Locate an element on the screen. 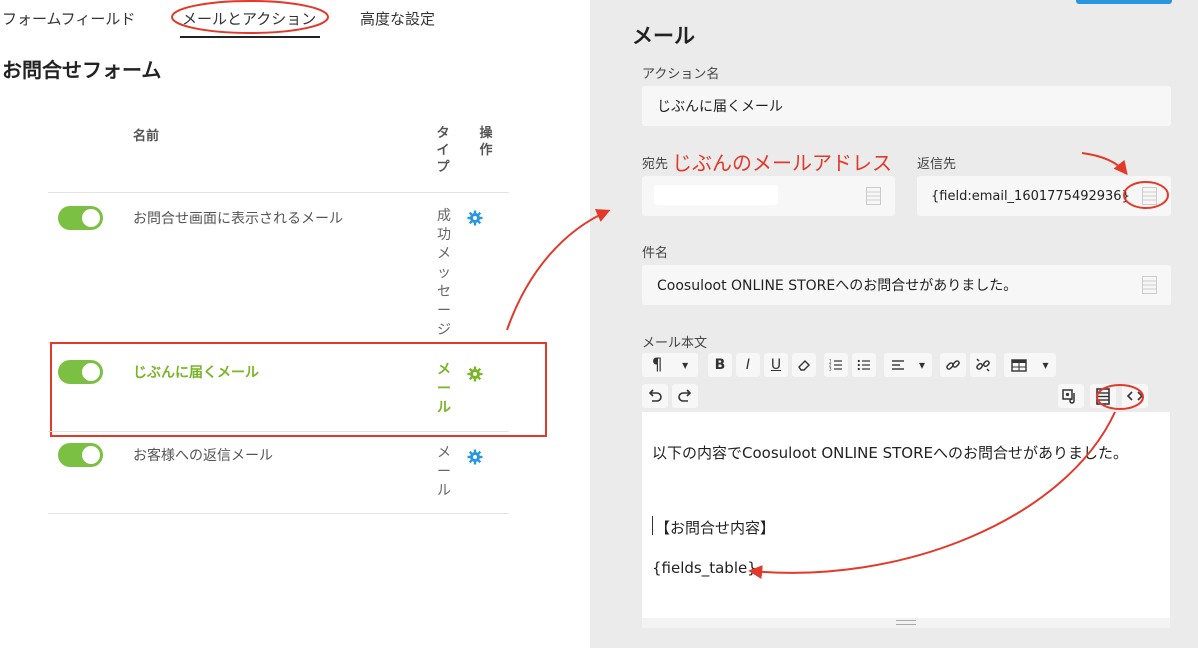  action-name-customer-reply: お客様への返信メール is located at coordinates (203, 455).